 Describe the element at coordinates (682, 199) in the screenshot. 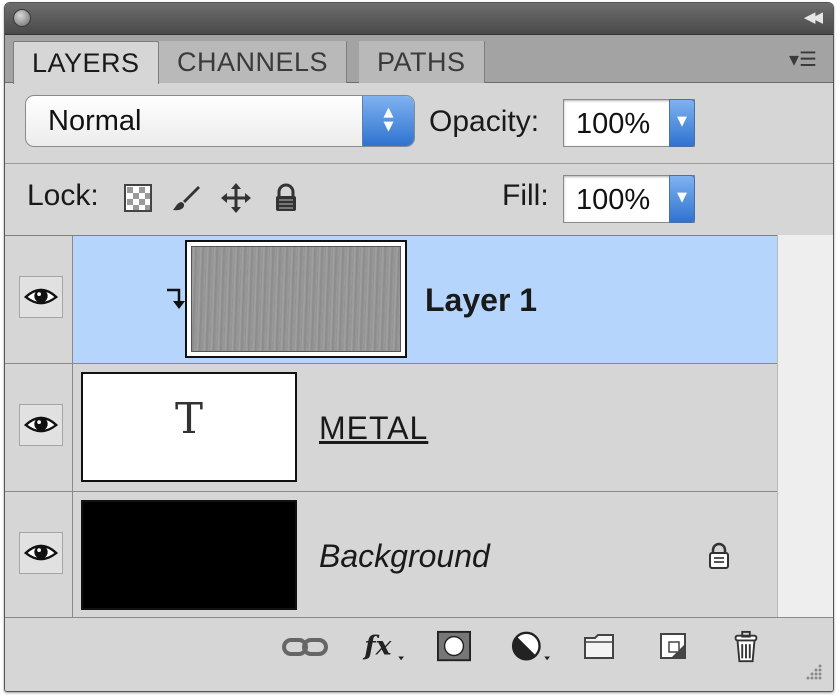

I see `fill-slider-arrow-icon: ▼` at that location.